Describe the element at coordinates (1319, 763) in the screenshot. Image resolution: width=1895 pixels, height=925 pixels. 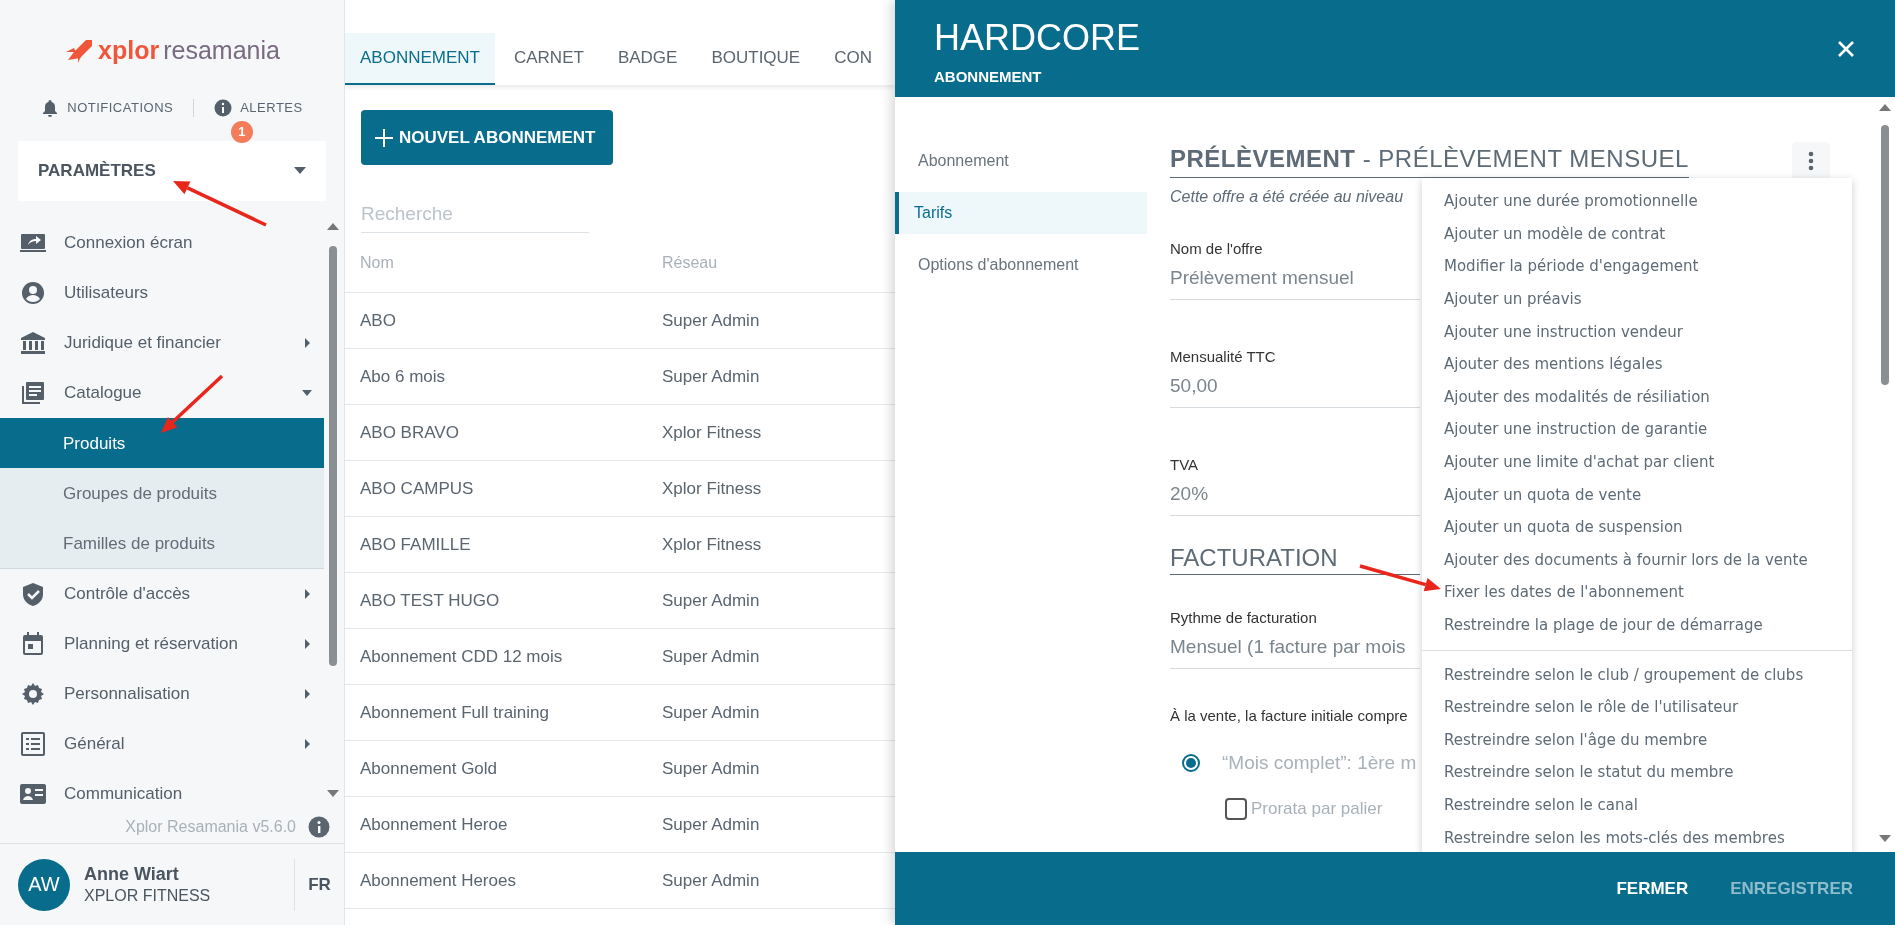
I see `radio-label: “Mois complet”: 1ère m` at that location.